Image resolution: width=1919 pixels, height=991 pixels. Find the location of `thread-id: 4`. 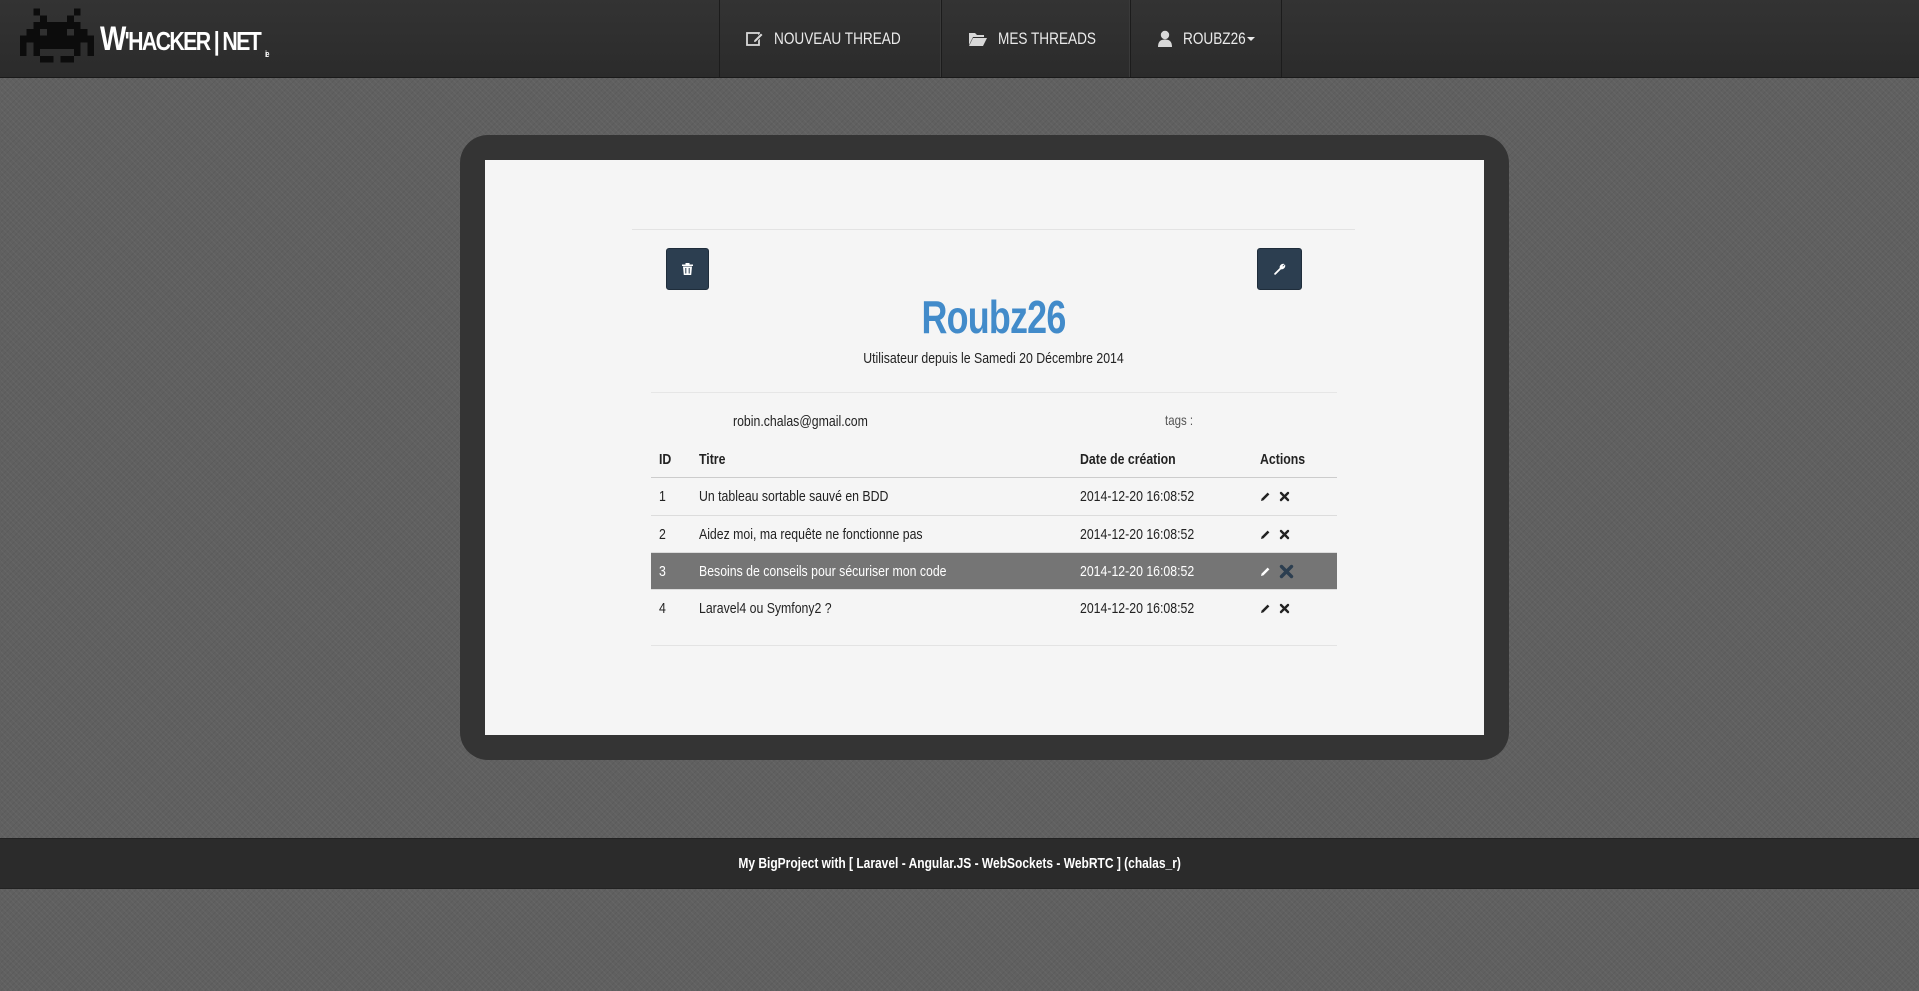

thread-id: 4 is located at coordinates (662, 608).